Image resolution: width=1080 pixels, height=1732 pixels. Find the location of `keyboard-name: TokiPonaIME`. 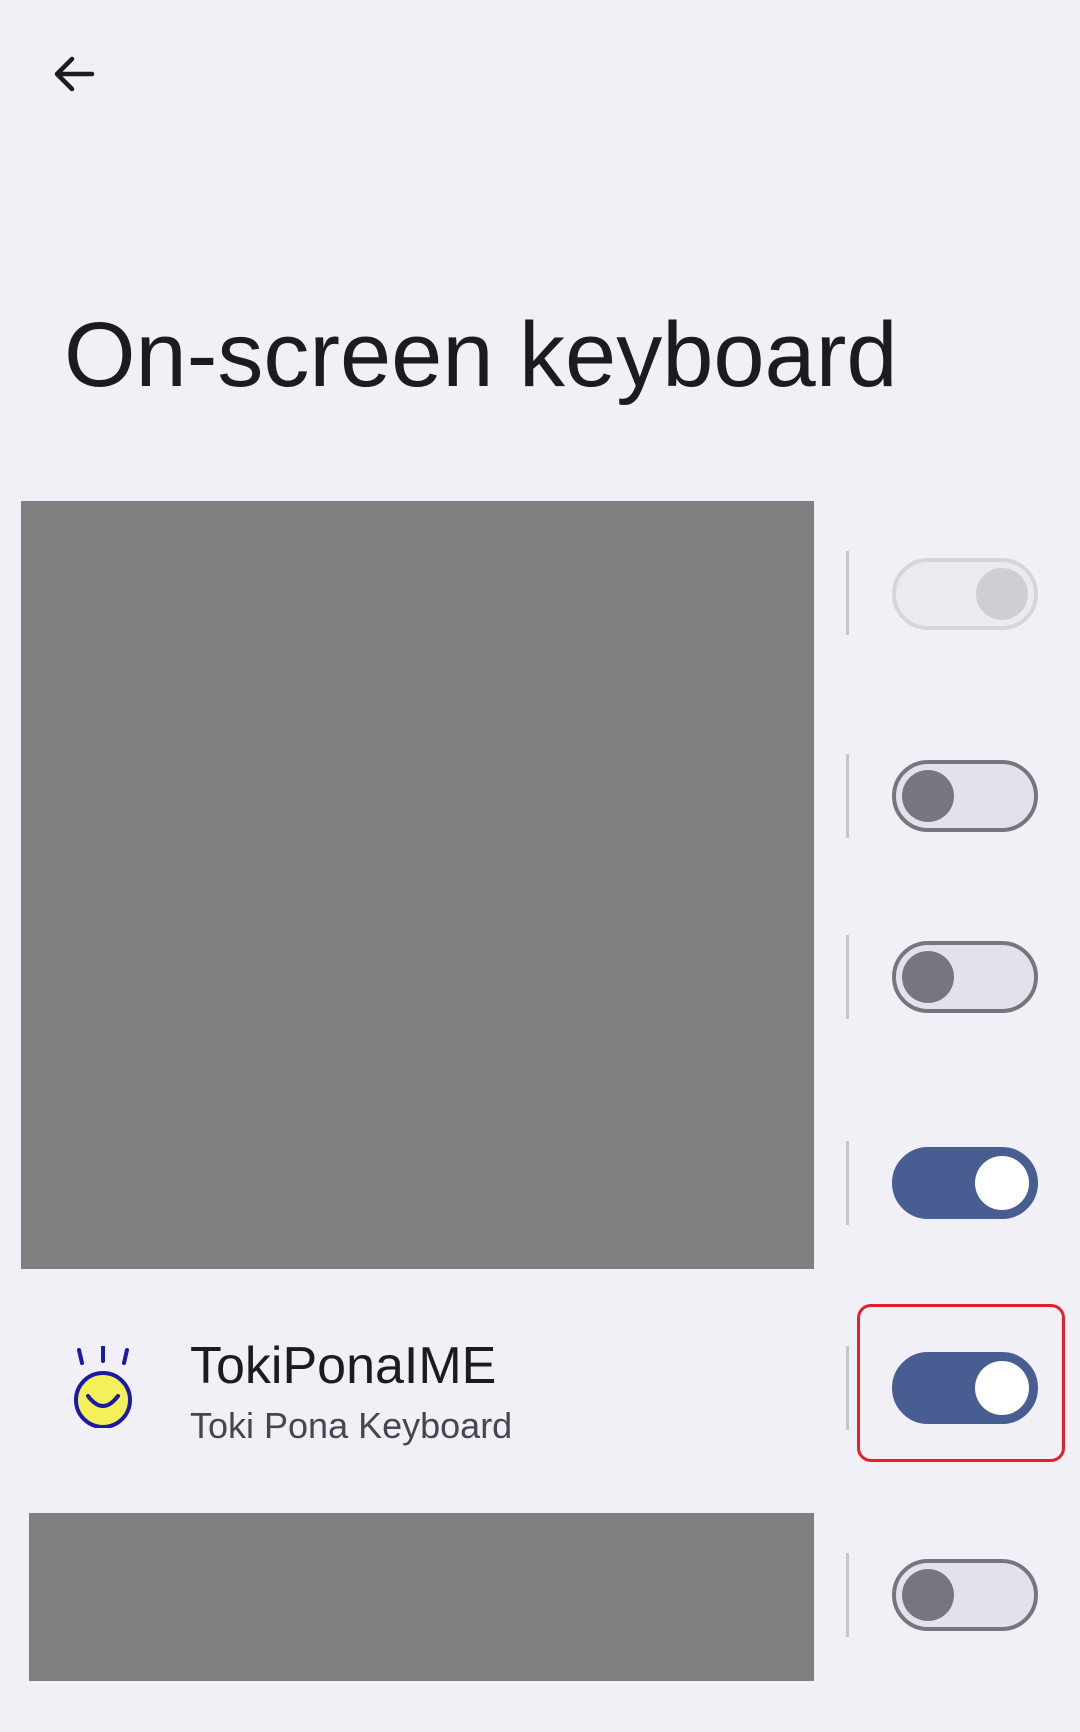

keyboard-name: TokiPonaIME is located at coordinates (343, 1366).